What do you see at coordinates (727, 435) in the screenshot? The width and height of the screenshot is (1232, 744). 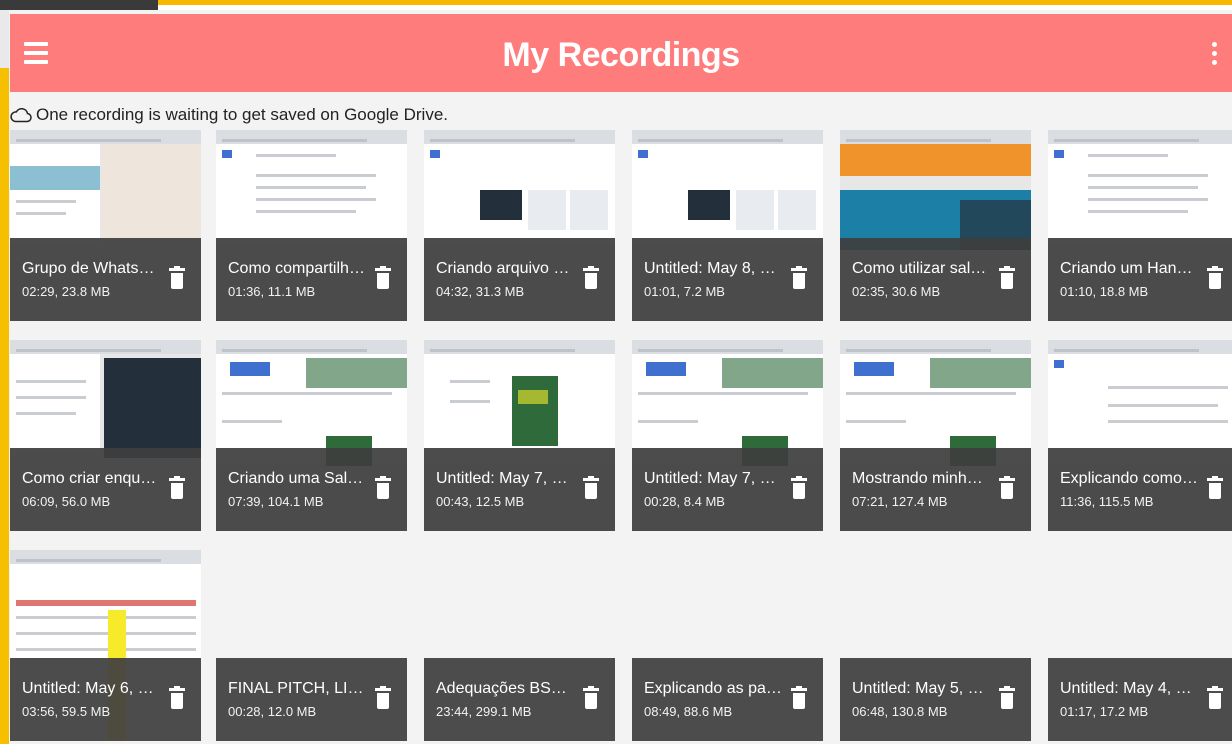 I see `recording-card: Untitled: May 7, 202... 00:28, 8.4 MB` at bounding box center [727, 435].